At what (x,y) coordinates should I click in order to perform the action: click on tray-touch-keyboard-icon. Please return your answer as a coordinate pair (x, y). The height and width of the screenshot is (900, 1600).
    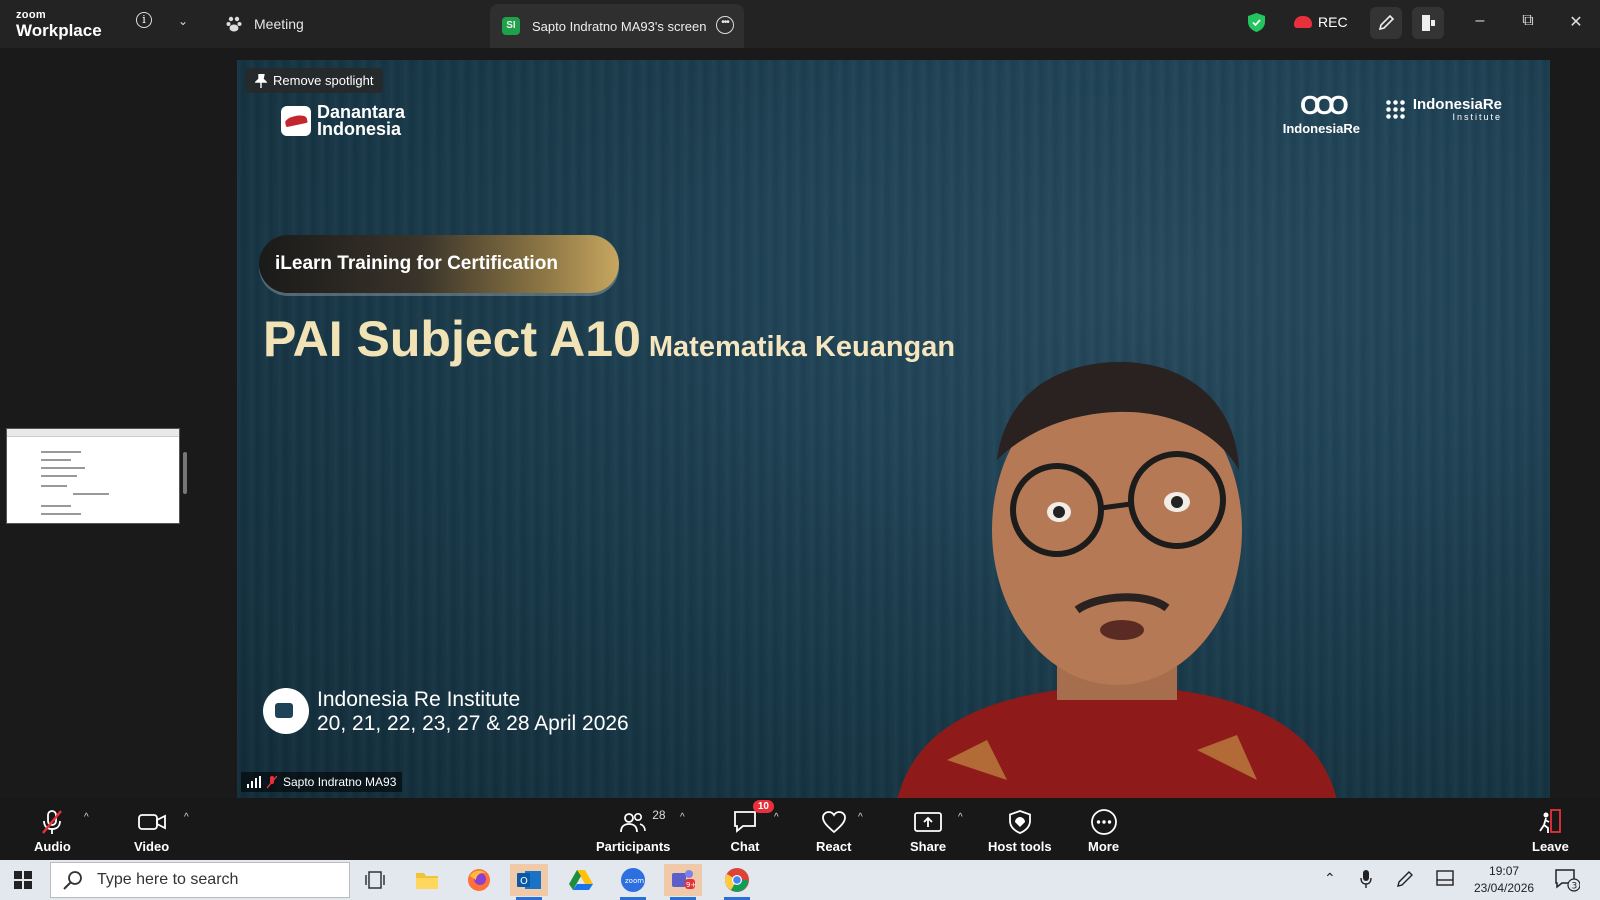
    Looking at the image, I should click on (1445, 879).